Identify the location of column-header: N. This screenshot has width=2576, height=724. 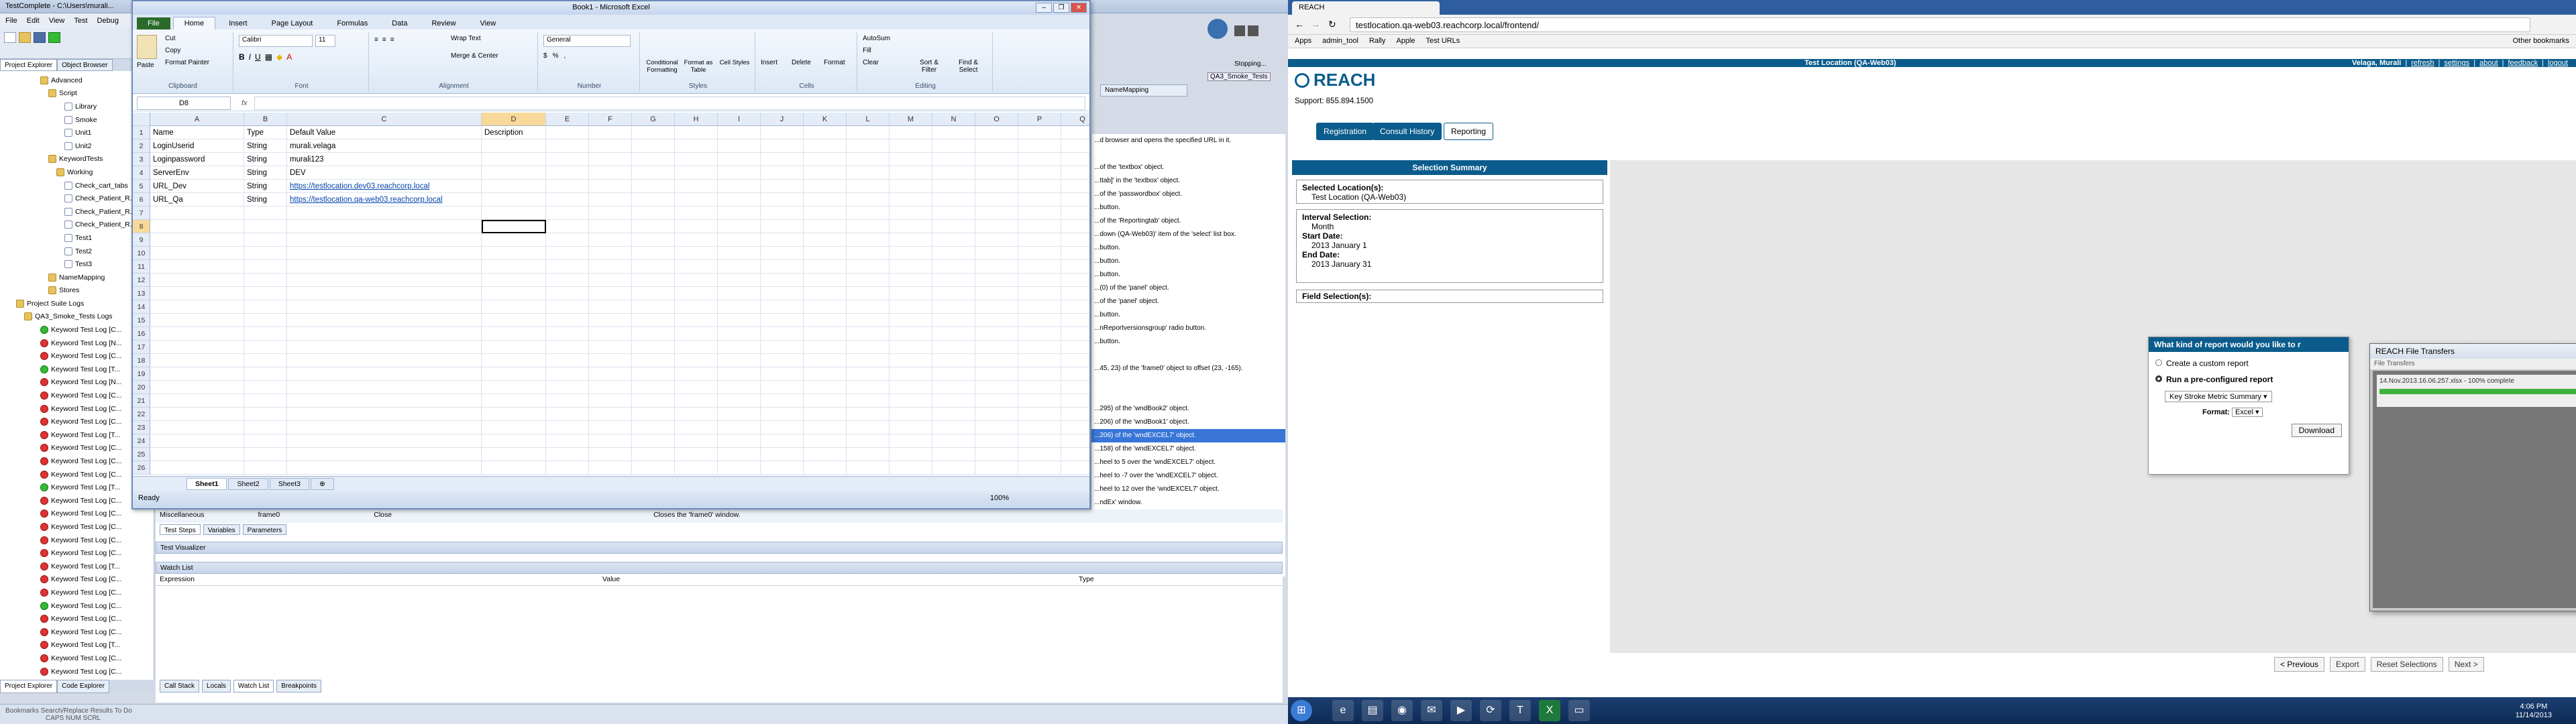
(953, 119).